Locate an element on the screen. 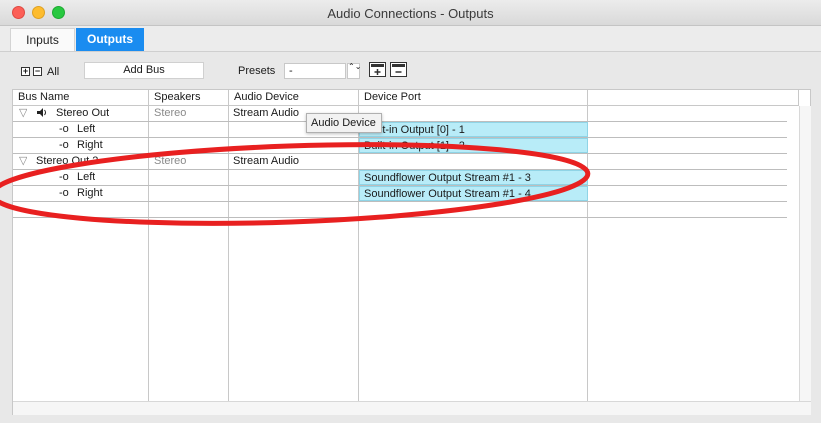 This screenshot has height=423, width=821. device-port-cell: Soundflower Output Stream #1 - 3 is located at coordinates (473, 177).